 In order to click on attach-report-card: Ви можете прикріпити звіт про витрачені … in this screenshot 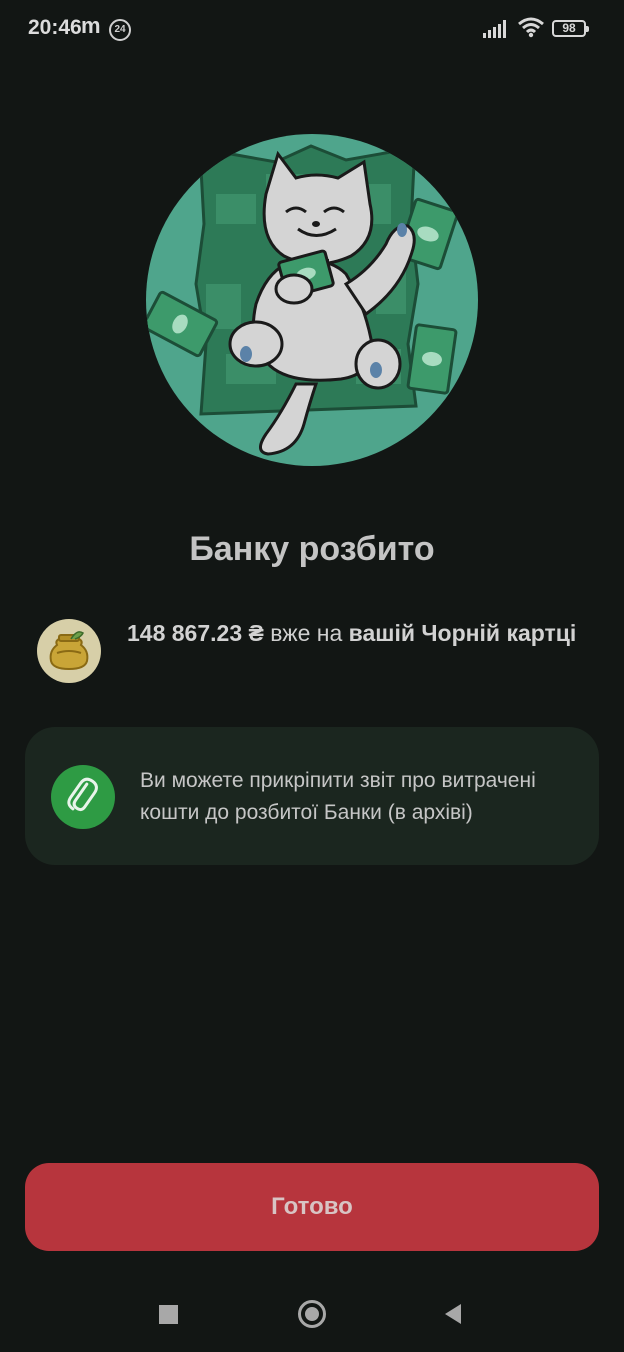, I will do `click(312, 796)`.